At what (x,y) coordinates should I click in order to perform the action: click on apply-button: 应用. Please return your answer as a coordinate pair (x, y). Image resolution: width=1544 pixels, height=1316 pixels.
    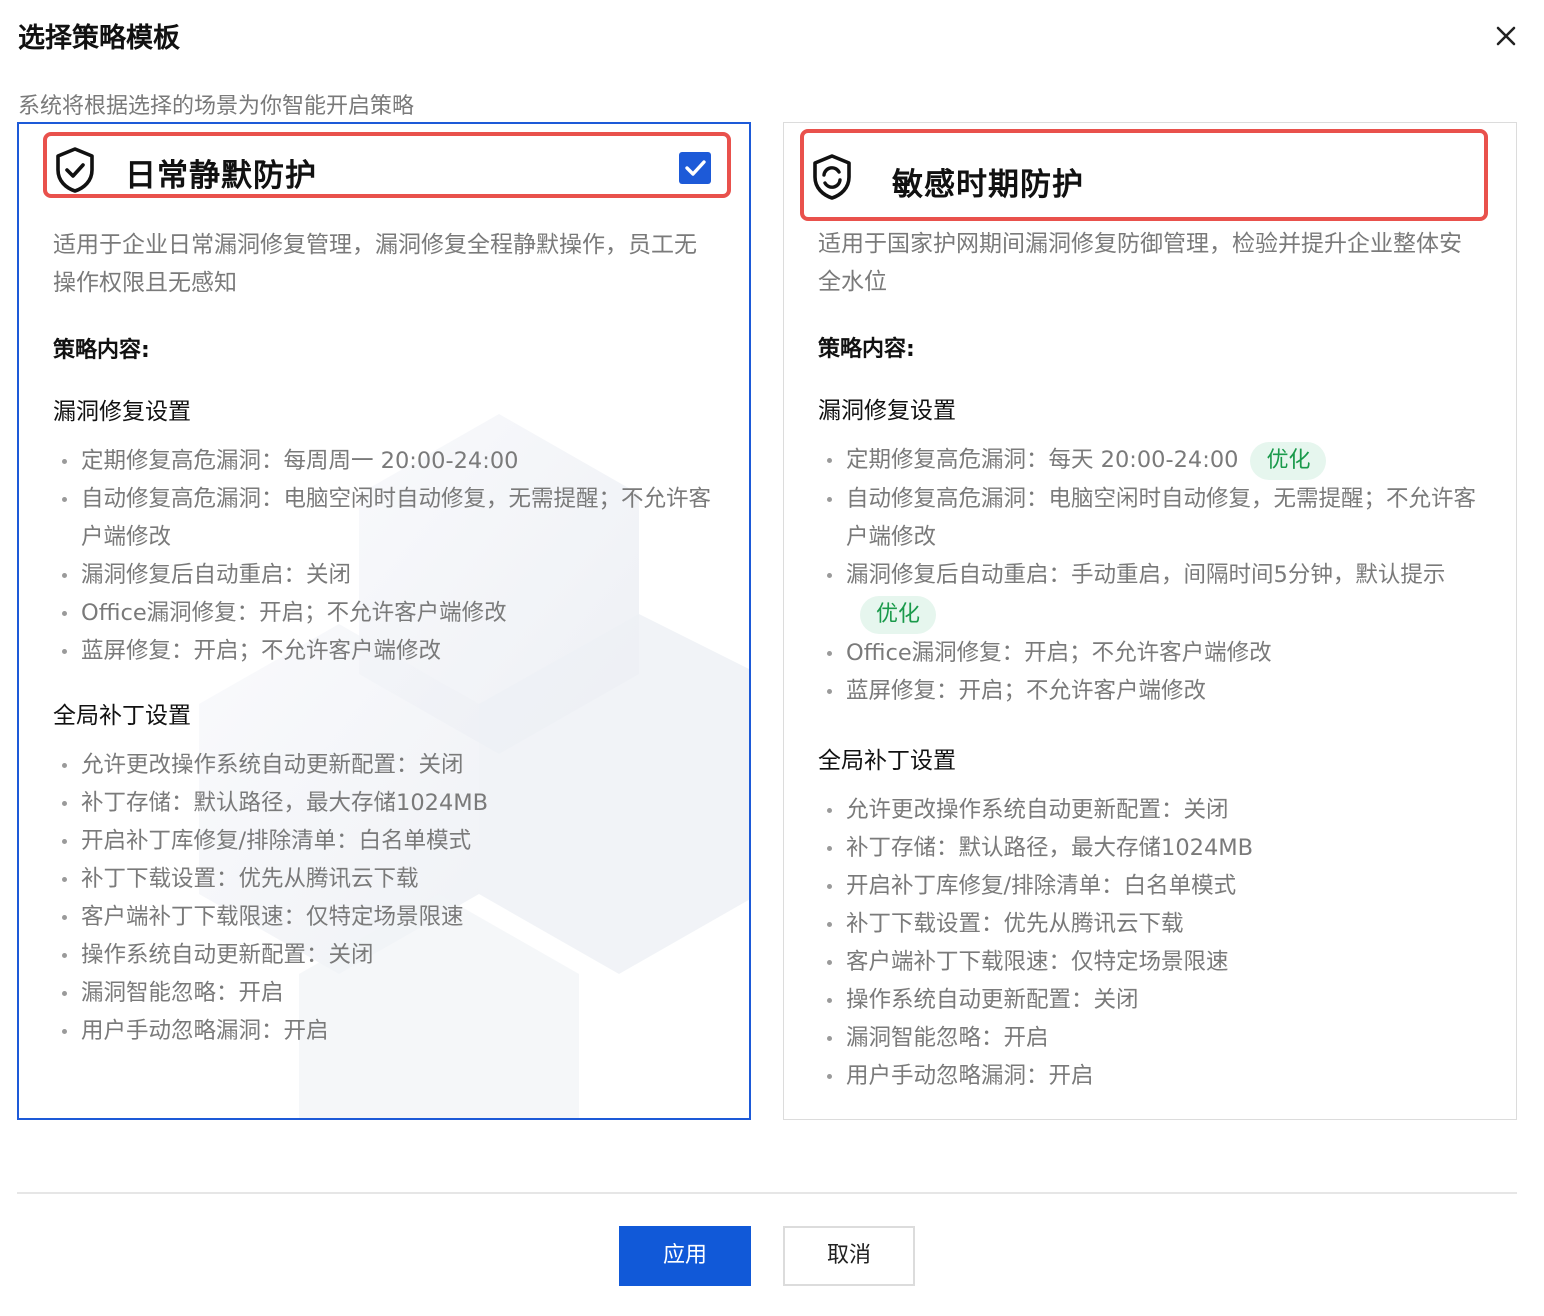
    Looking at the image, I should click on (685, 1256).